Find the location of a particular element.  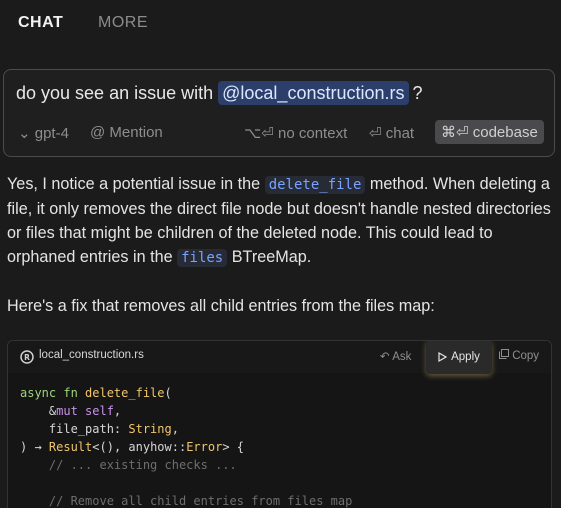

svg-text: R is located at coordinates (27, 357).